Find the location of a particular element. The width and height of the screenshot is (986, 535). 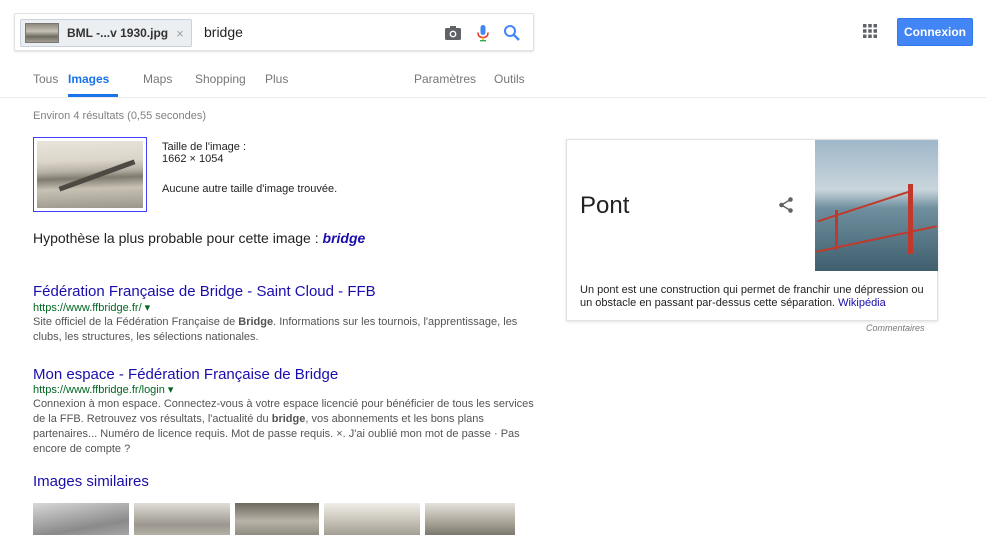

query-image-thumbnail is located at coordinates (42, 33).